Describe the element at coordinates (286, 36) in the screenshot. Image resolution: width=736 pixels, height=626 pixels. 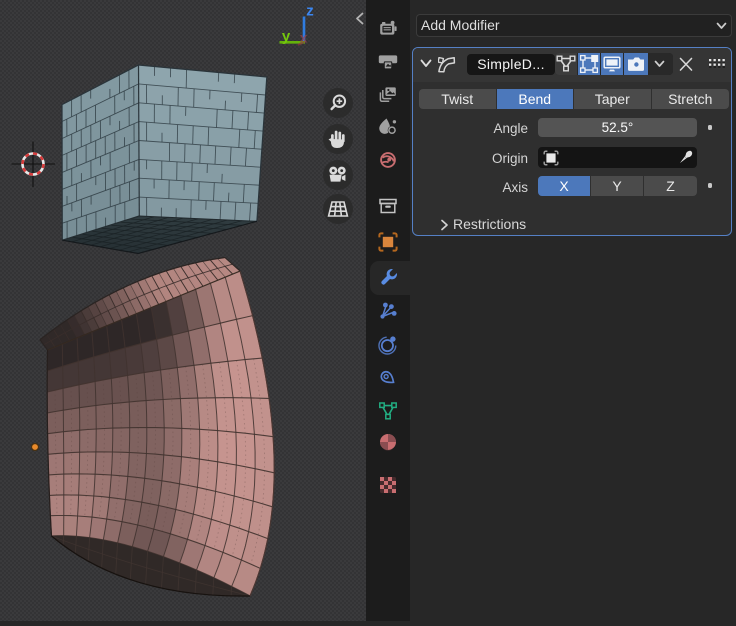
I see `svg-text: y` at that location.